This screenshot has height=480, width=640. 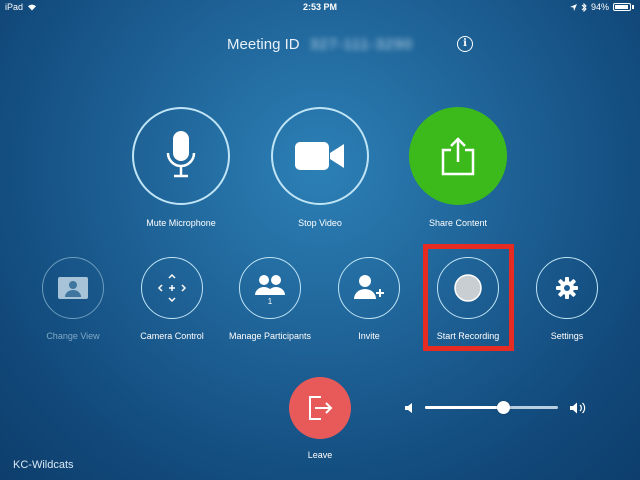 I want to click on stop-video-label: Stop Video, so click(x=320, y=223).